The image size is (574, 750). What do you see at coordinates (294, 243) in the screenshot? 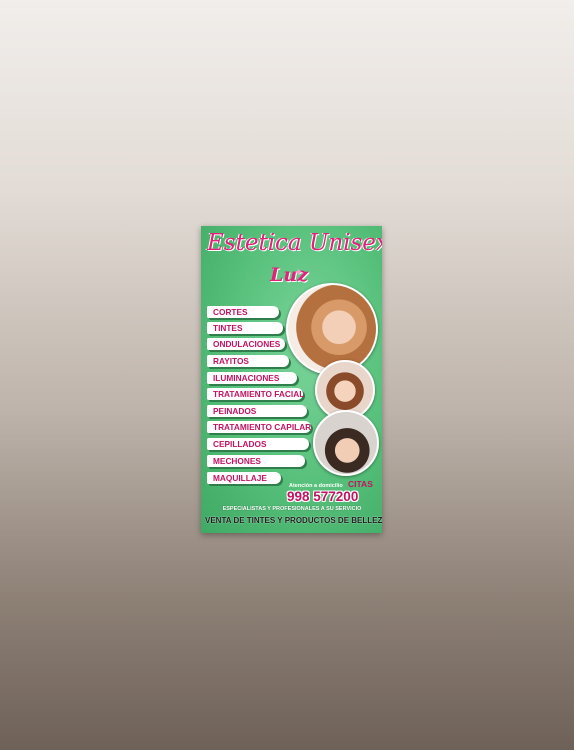
I see `salon-title: Estetica Unisex` at bounding box center [294, 243].